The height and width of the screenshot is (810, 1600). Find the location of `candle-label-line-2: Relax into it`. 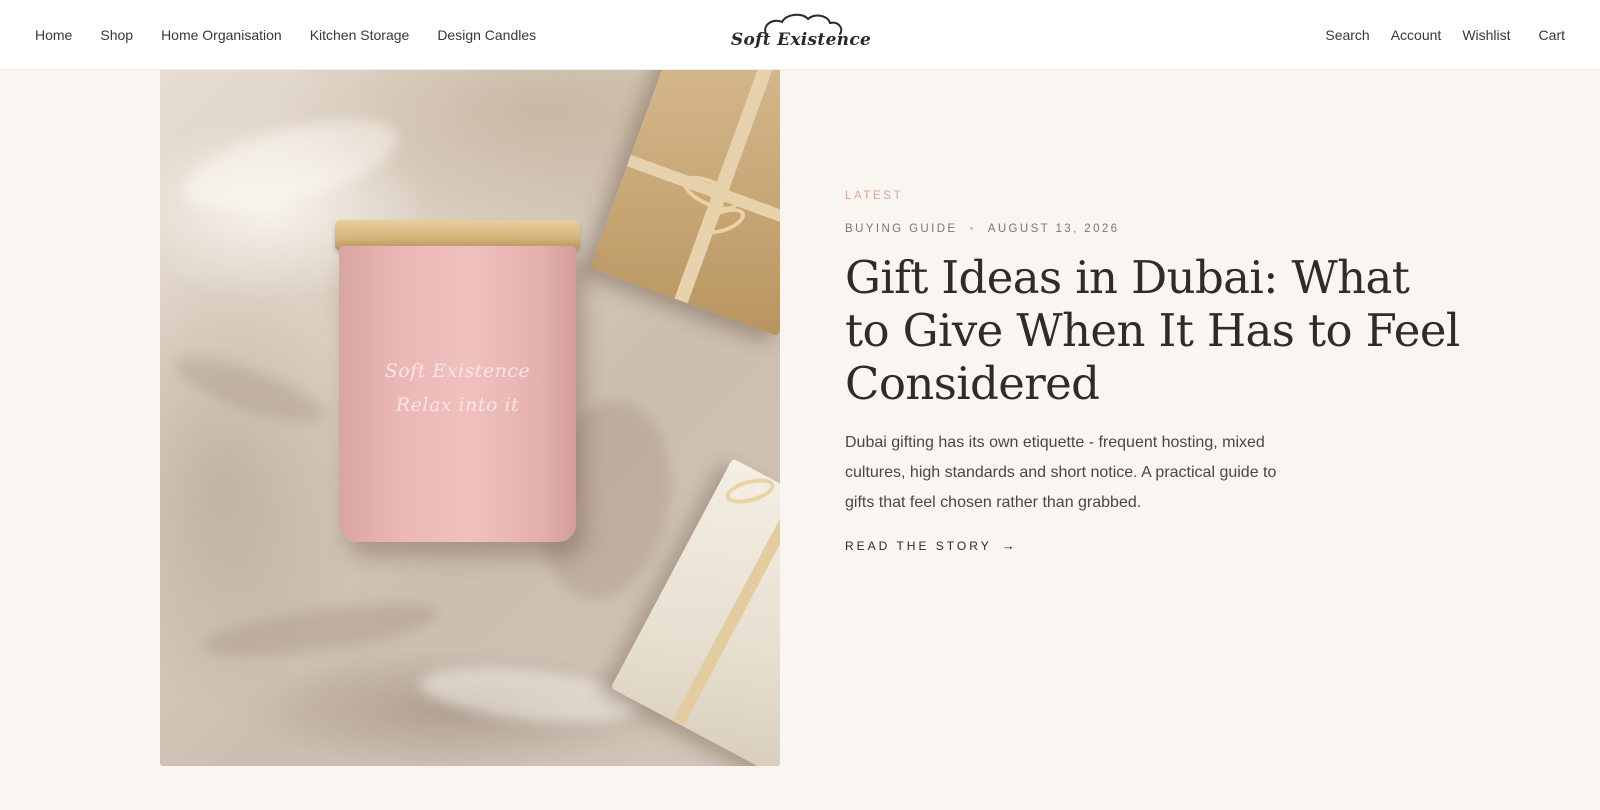

candle-label-line-2: Relax into it is located at coordinates (457, 405).